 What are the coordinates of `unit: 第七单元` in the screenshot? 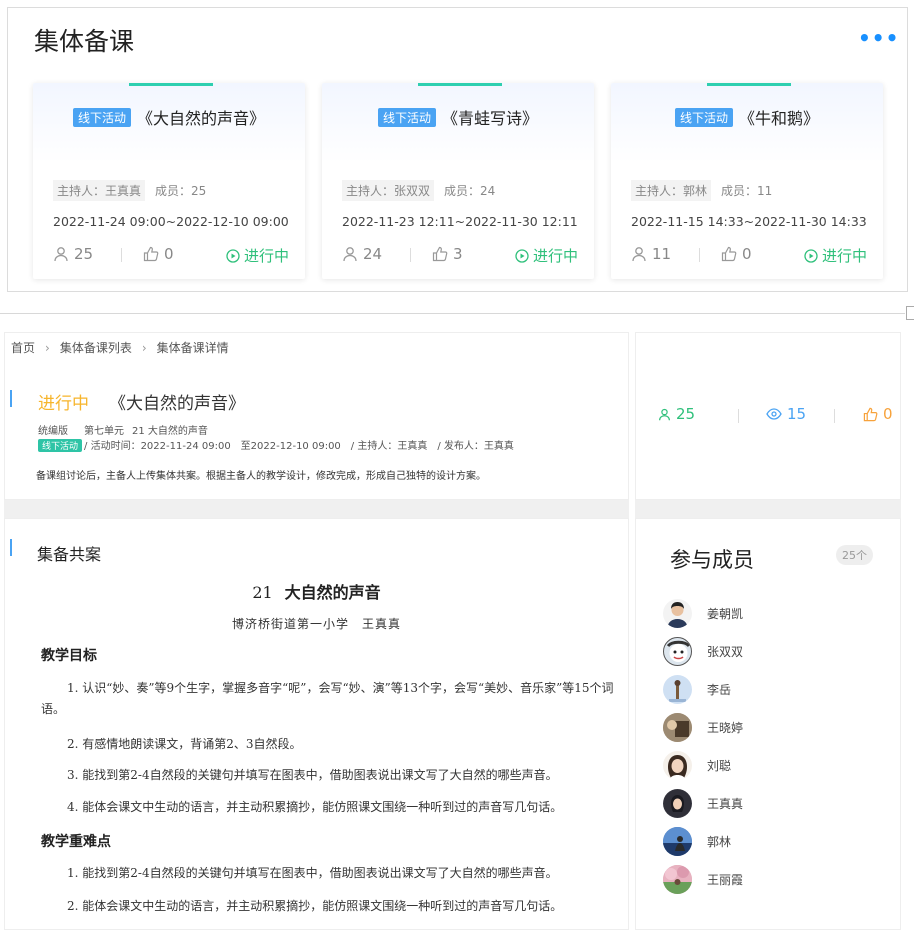 It's located at (104, 431).